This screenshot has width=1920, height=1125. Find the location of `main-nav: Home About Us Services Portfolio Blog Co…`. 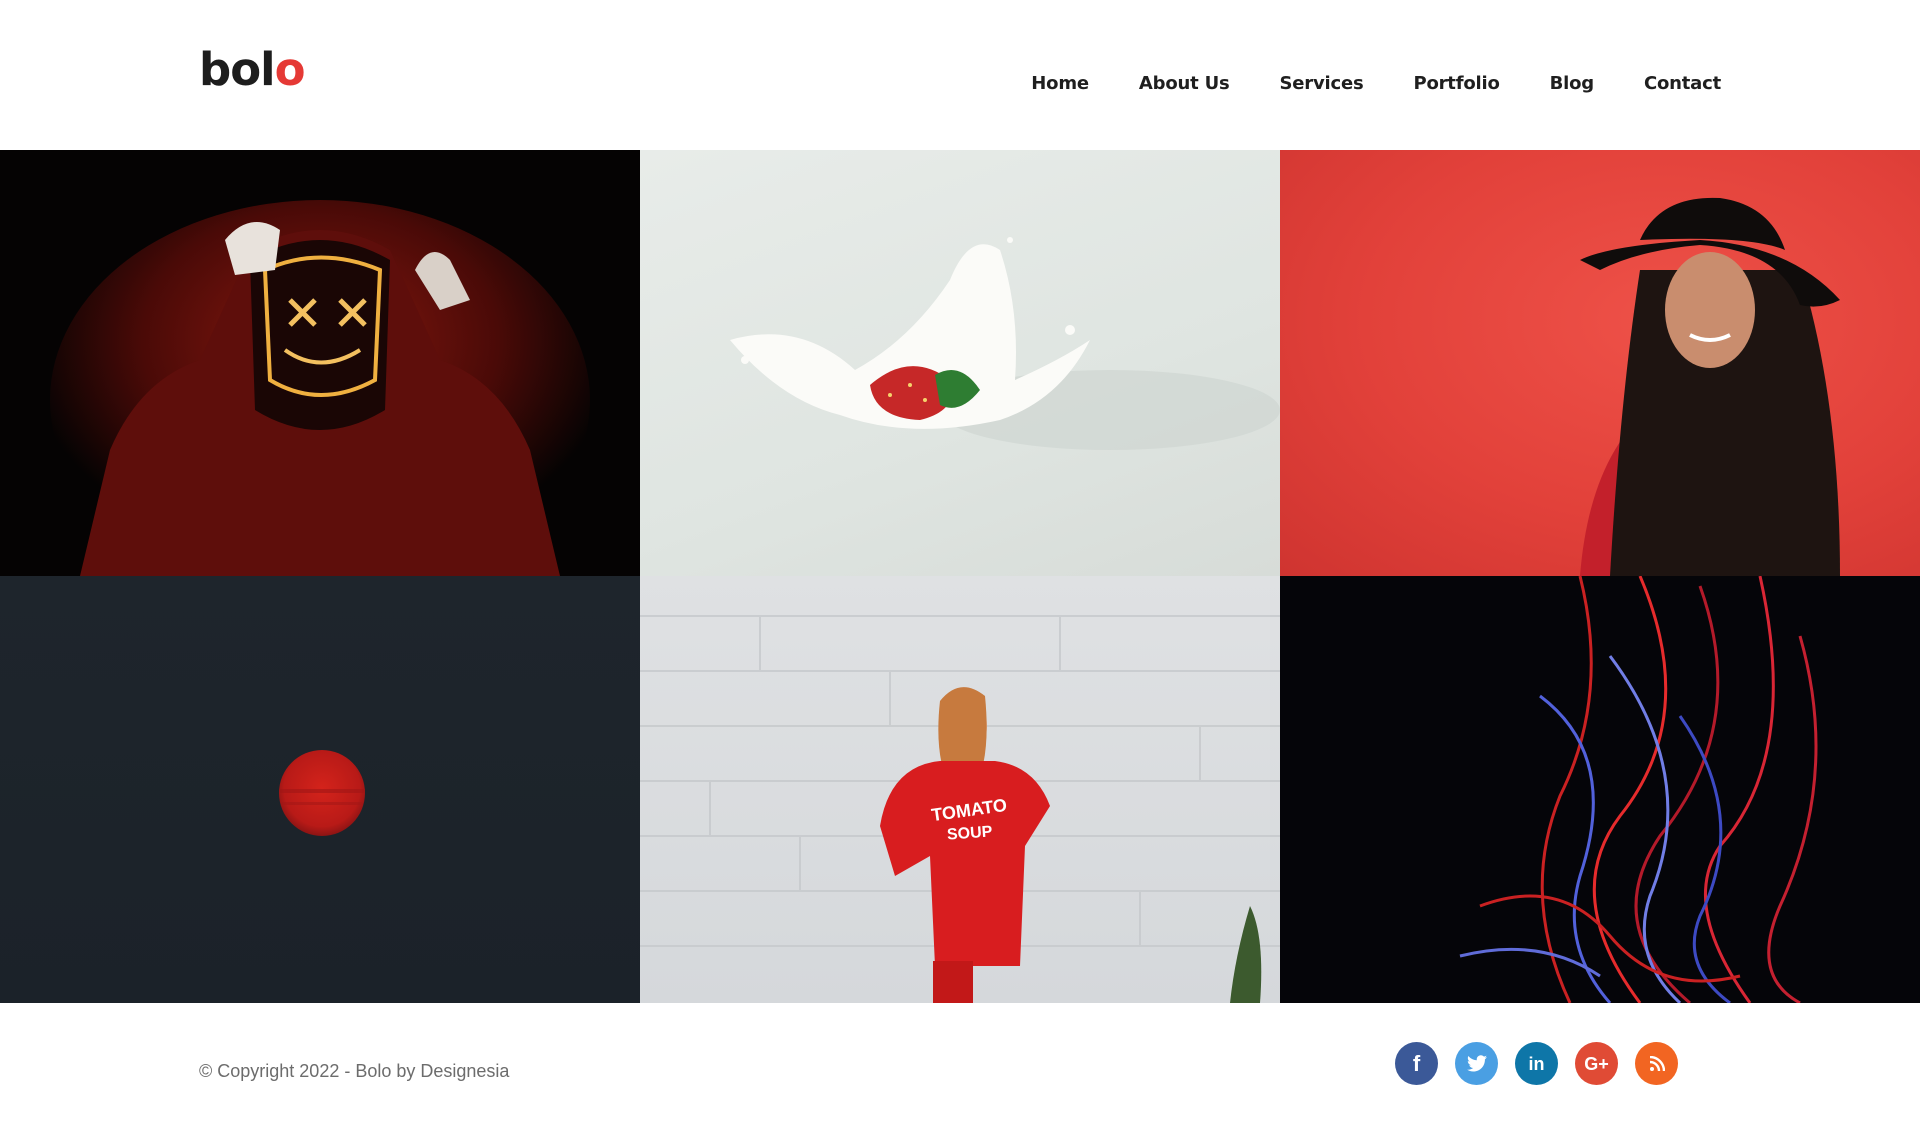

main-nav: Home About Us Services Portfolio Blog Co… is located at coordinates (1376, 84).